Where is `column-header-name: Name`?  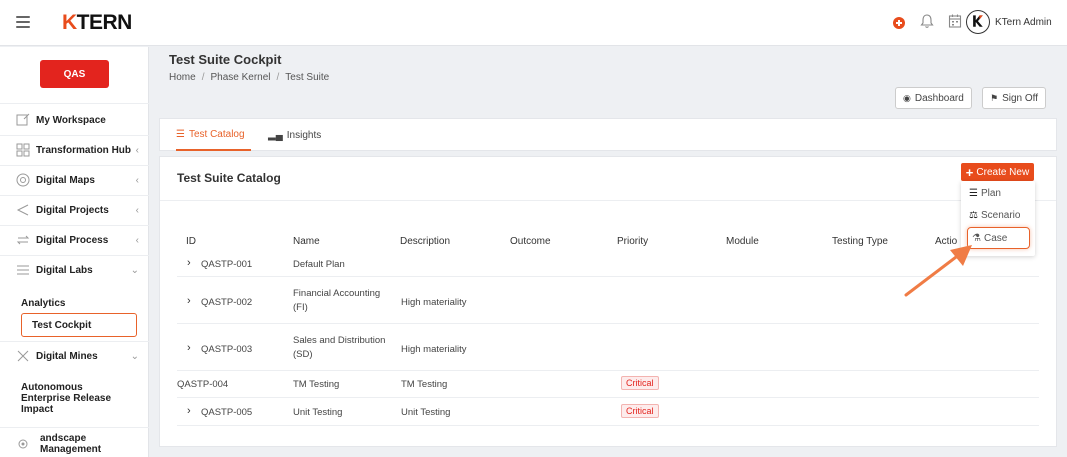 column-header-name: Name is located at coordinates (306, 241).